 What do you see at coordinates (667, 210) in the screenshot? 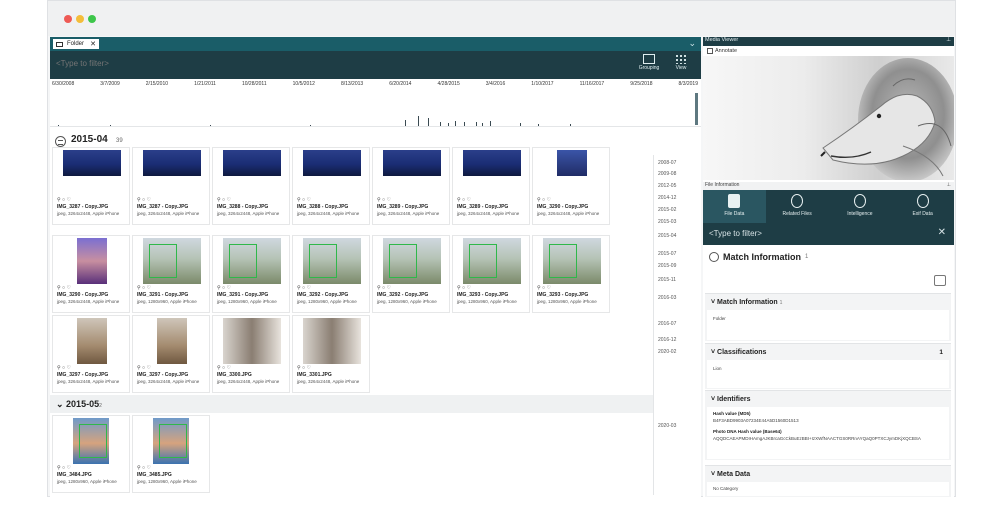
I see `date-index-item: 2015-02` at bounding box center [667, 210].